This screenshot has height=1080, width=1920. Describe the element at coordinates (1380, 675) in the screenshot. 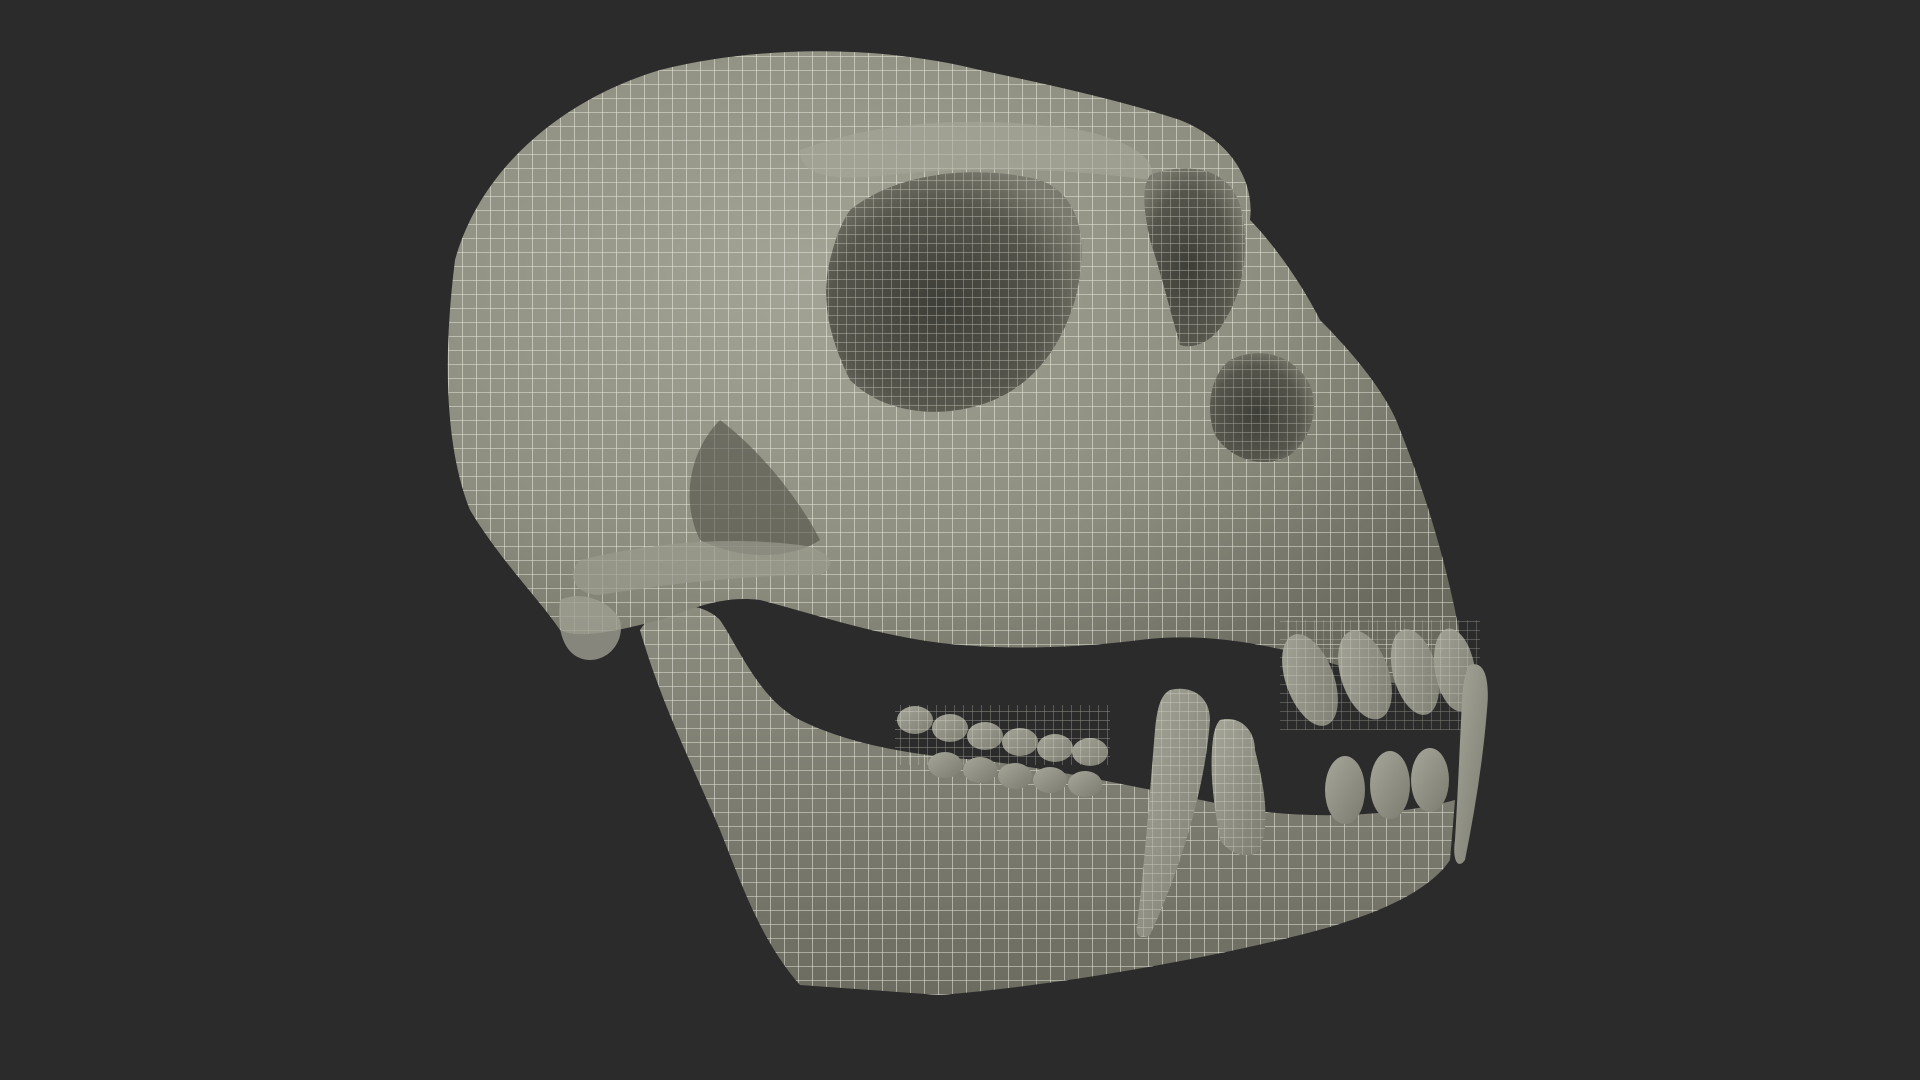

I see `upper-incisors` at that location.